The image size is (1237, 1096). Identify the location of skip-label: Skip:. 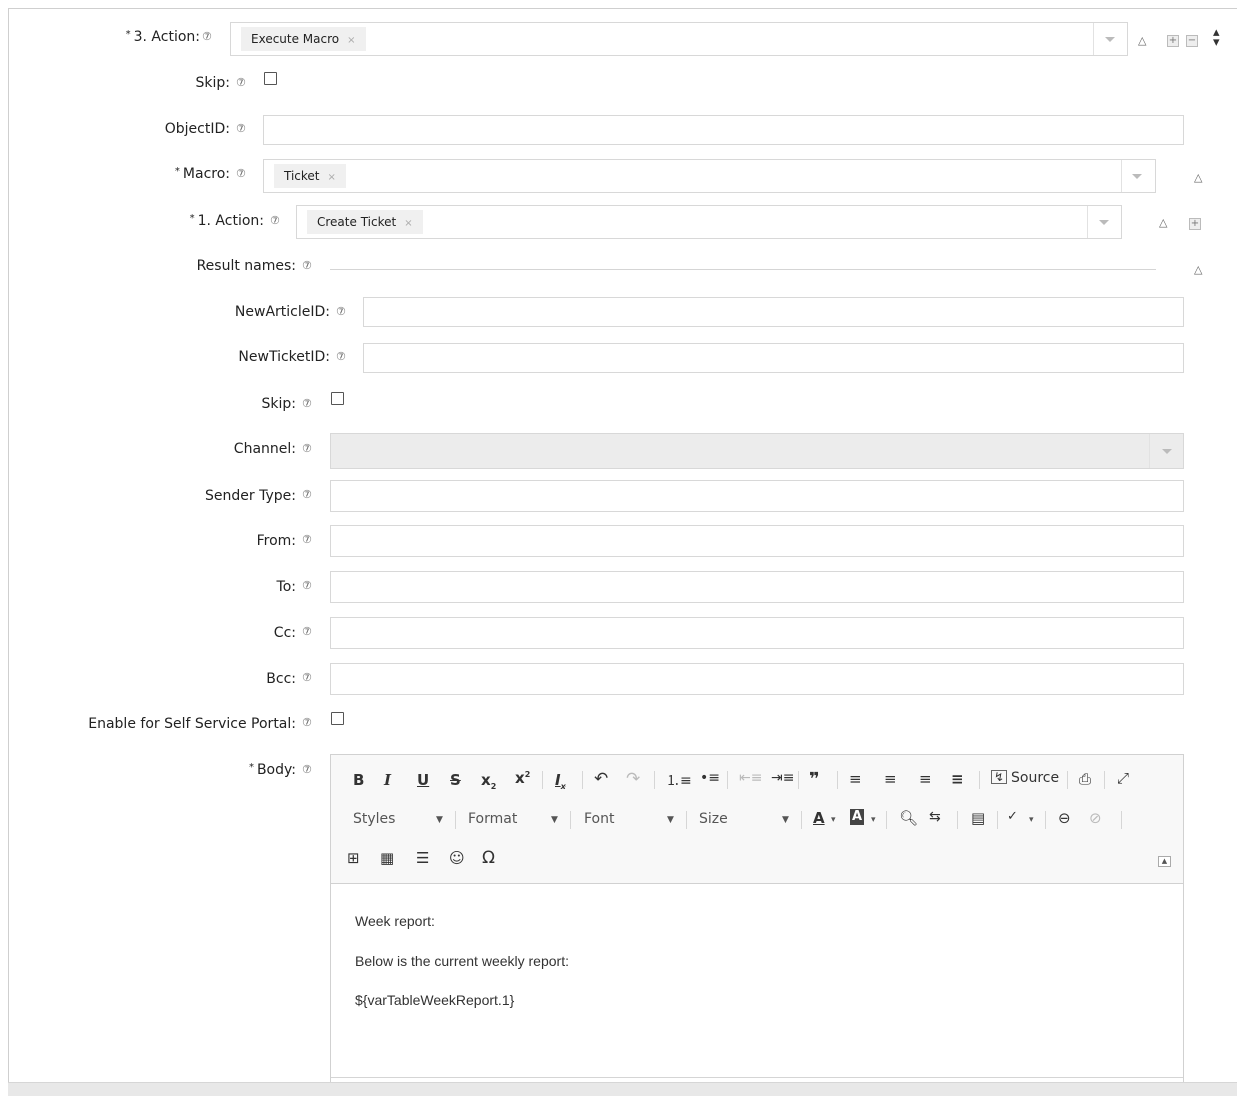
(279, 404).